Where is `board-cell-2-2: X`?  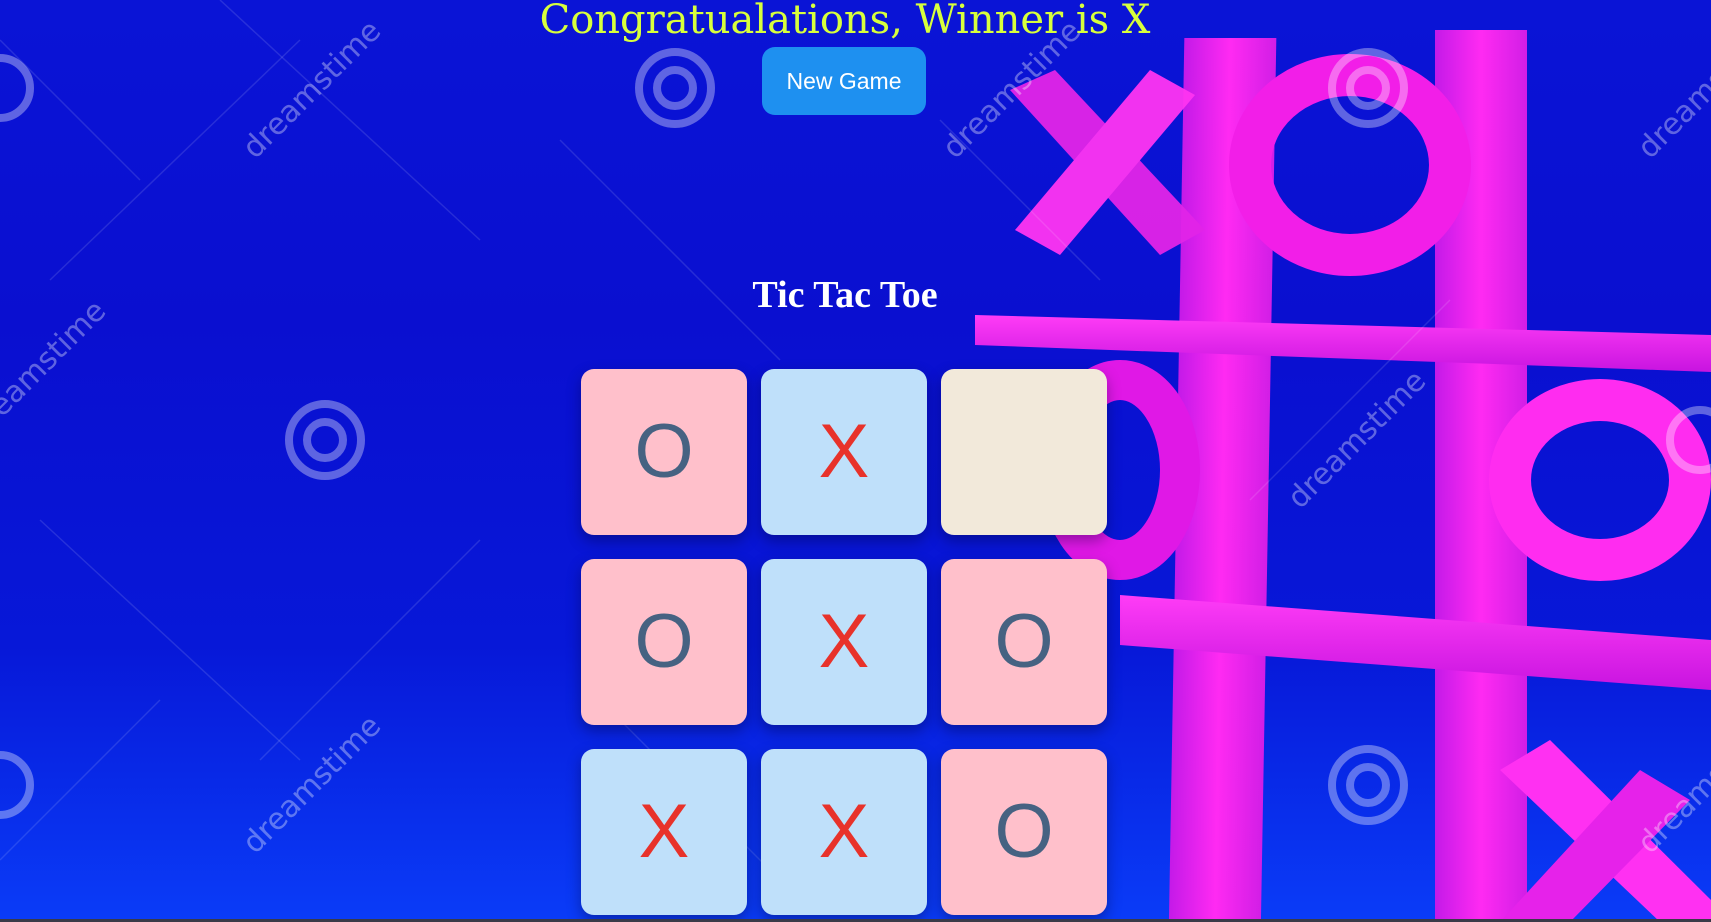 board-cell-2-2: X is located at coordinates (844, 642).